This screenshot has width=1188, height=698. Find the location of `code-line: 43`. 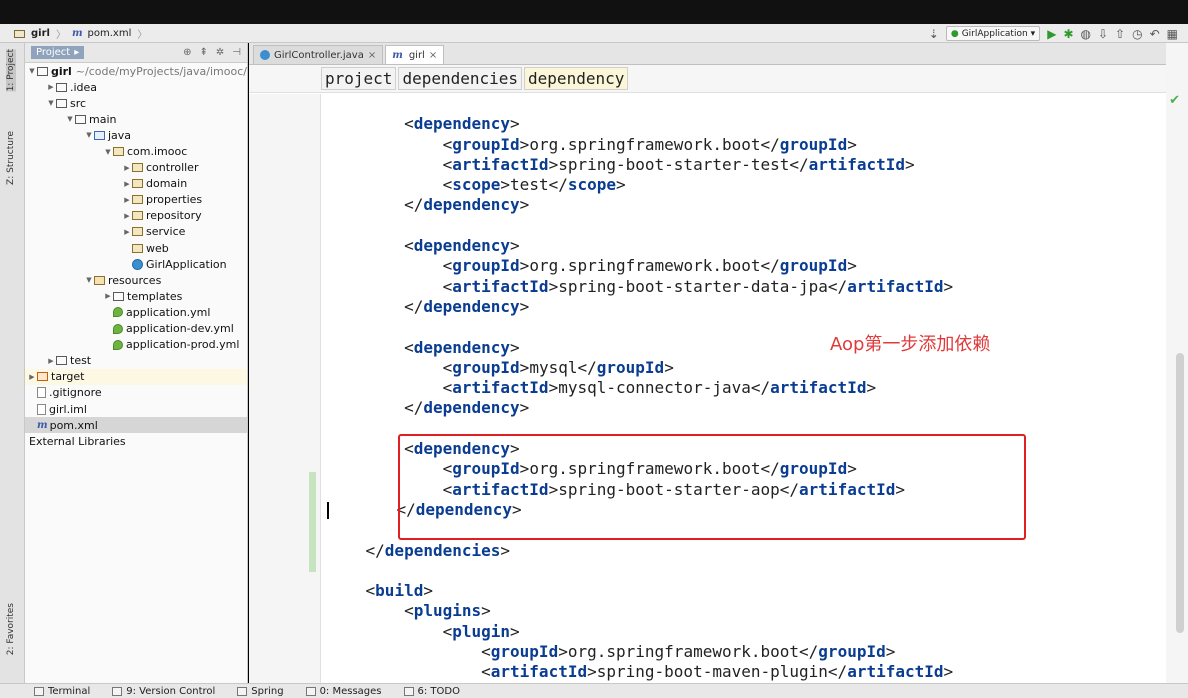

code-line: 43 is located at coordinates (754, 327).